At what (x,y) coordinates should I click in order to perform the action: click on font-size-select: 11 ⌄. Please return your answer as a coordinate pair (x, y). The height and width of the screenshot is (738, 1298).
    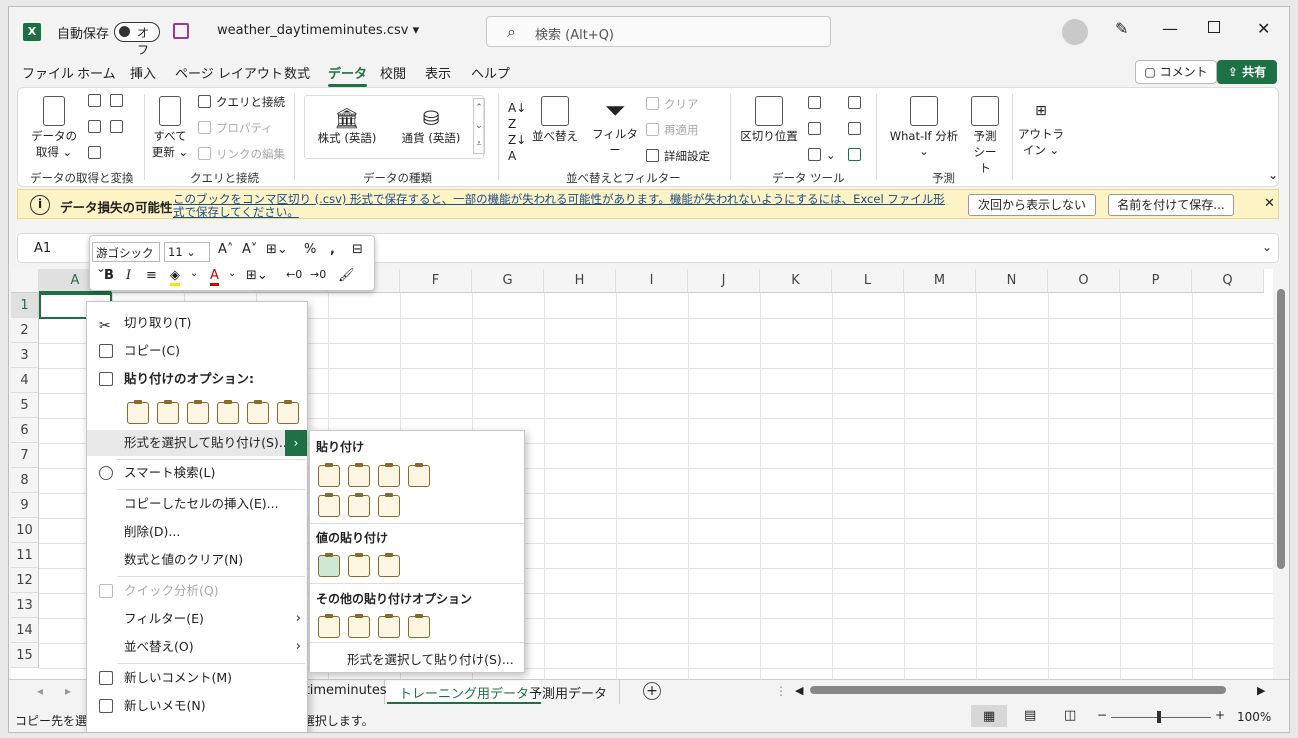
    Looking at the image, I should click on (187, 252).